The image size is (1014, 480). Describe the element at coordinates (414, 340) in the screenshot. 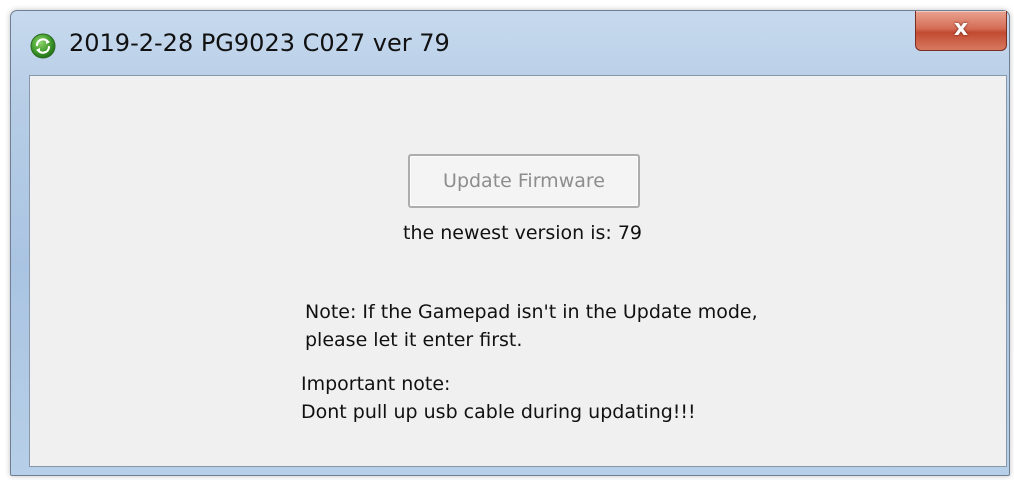

I see `note-line: please let it enter first.` at that location.